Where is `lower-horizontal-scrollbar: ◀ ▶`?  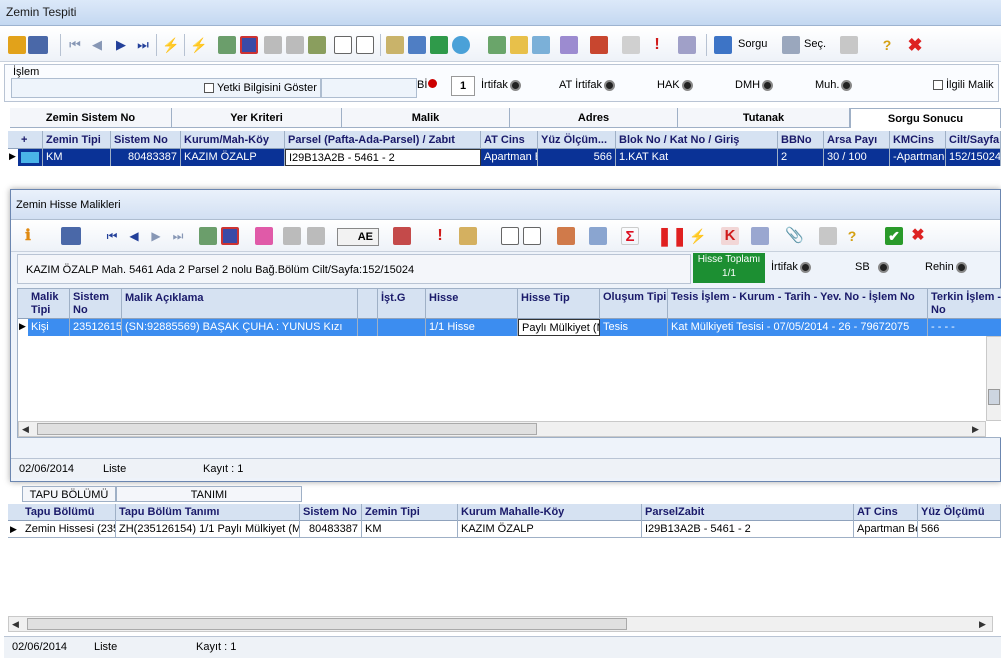 lower-horizontal-scrollbar: ◀ ▶ is located at coordinates (500, 624).